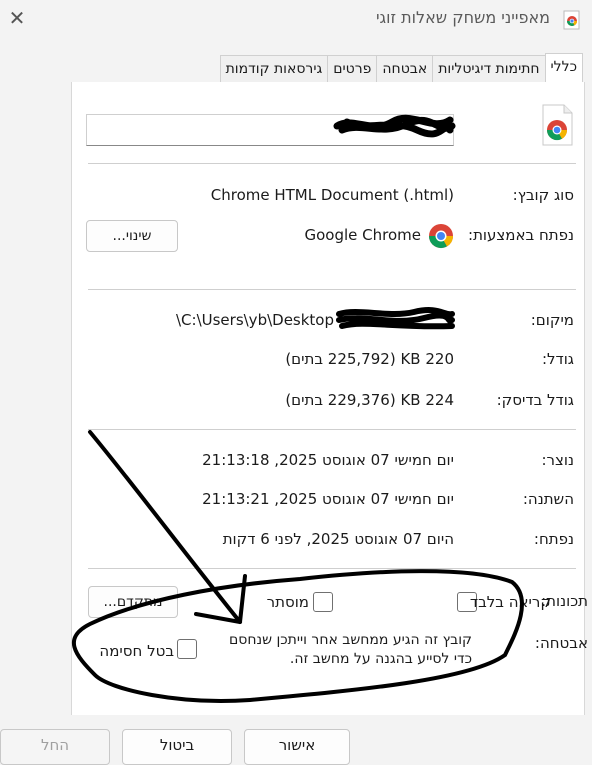  Describe the element at coordinates (338, 539) in the screenshot. I see `accessed-value: היום 07 אוגוסט 2025, לפני 6 דקות` at that location.